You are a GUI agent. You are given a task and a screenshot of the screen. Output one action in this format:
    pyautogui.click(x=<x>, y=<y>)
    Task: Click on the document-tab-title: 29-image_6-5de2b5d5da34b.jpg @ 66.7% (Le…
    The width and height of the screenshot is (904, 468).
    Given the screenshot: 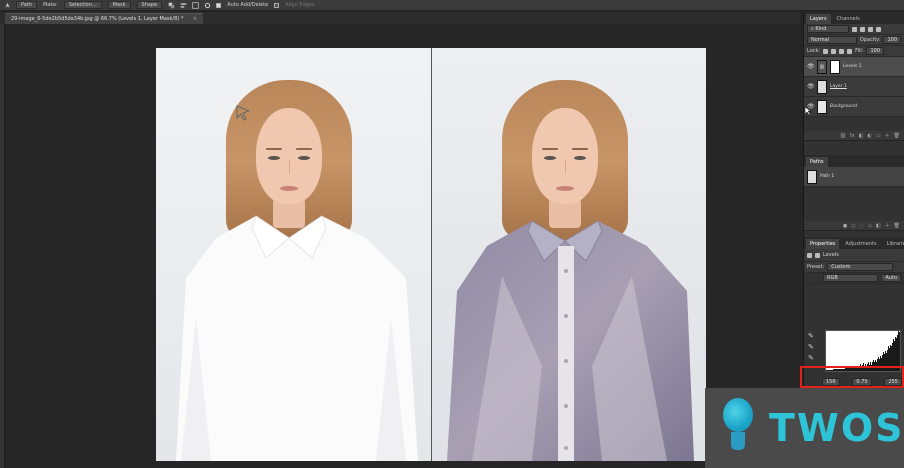 What is the action you would take?
    pyautogui.click(x=97, y=19)
    